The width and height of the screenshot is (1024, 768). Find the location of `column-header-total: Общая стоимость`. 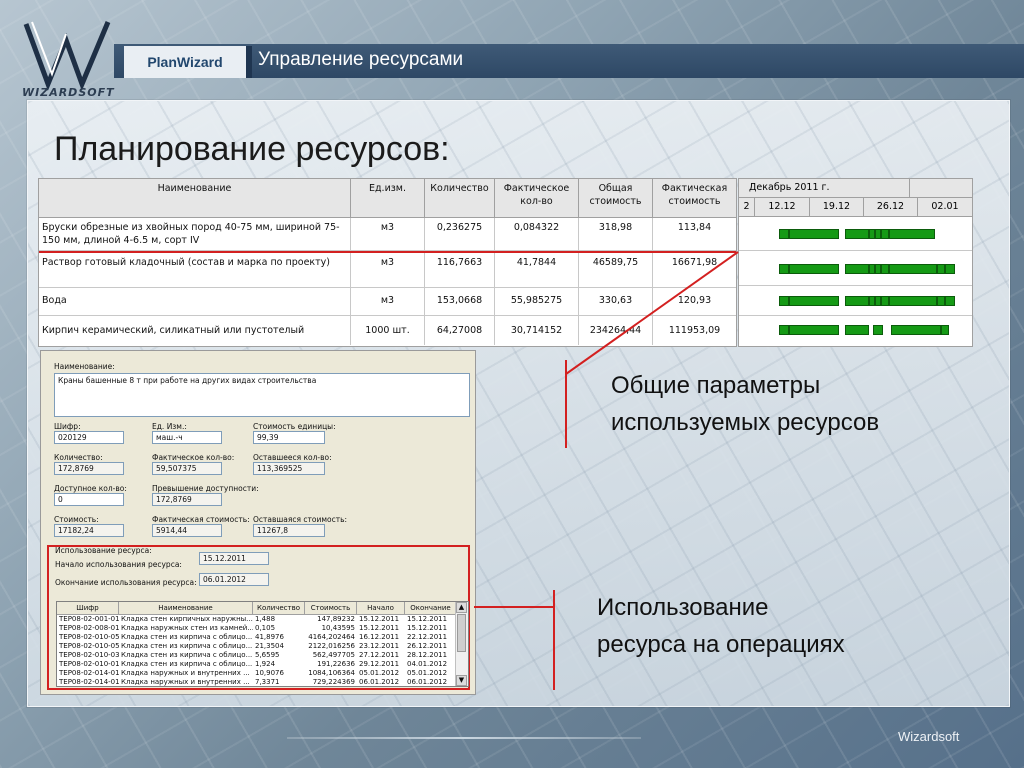

column-header-total: Общая стоимость is located at coordinates (616, 198).